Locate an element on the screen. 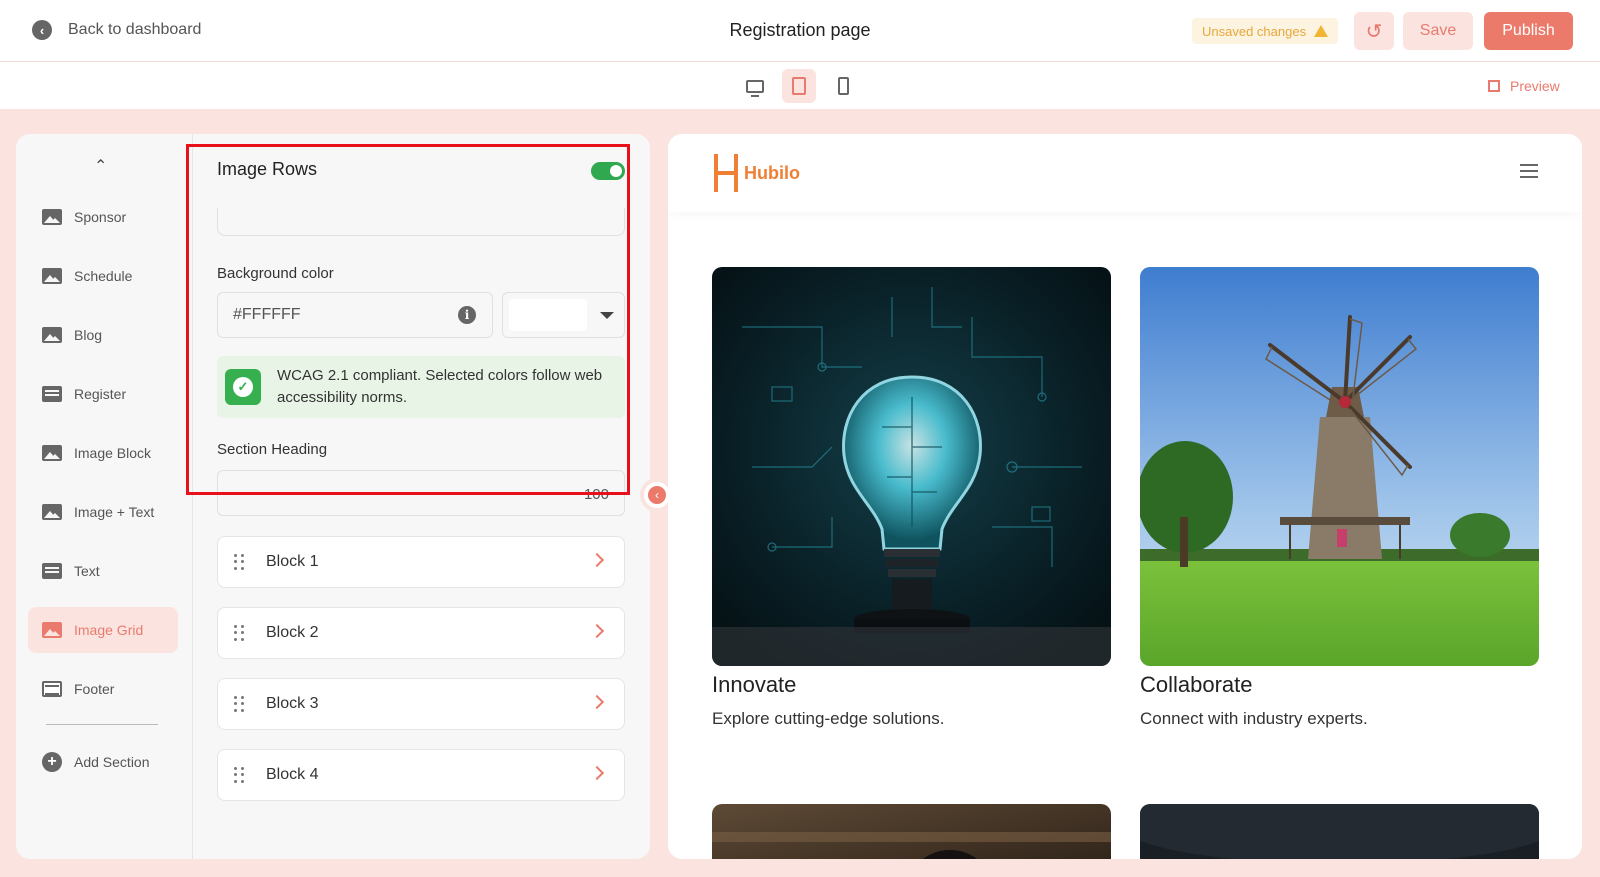 The height and width of the screenshot is (877, 1600). portrait-image is located at coordinates (911, 831).